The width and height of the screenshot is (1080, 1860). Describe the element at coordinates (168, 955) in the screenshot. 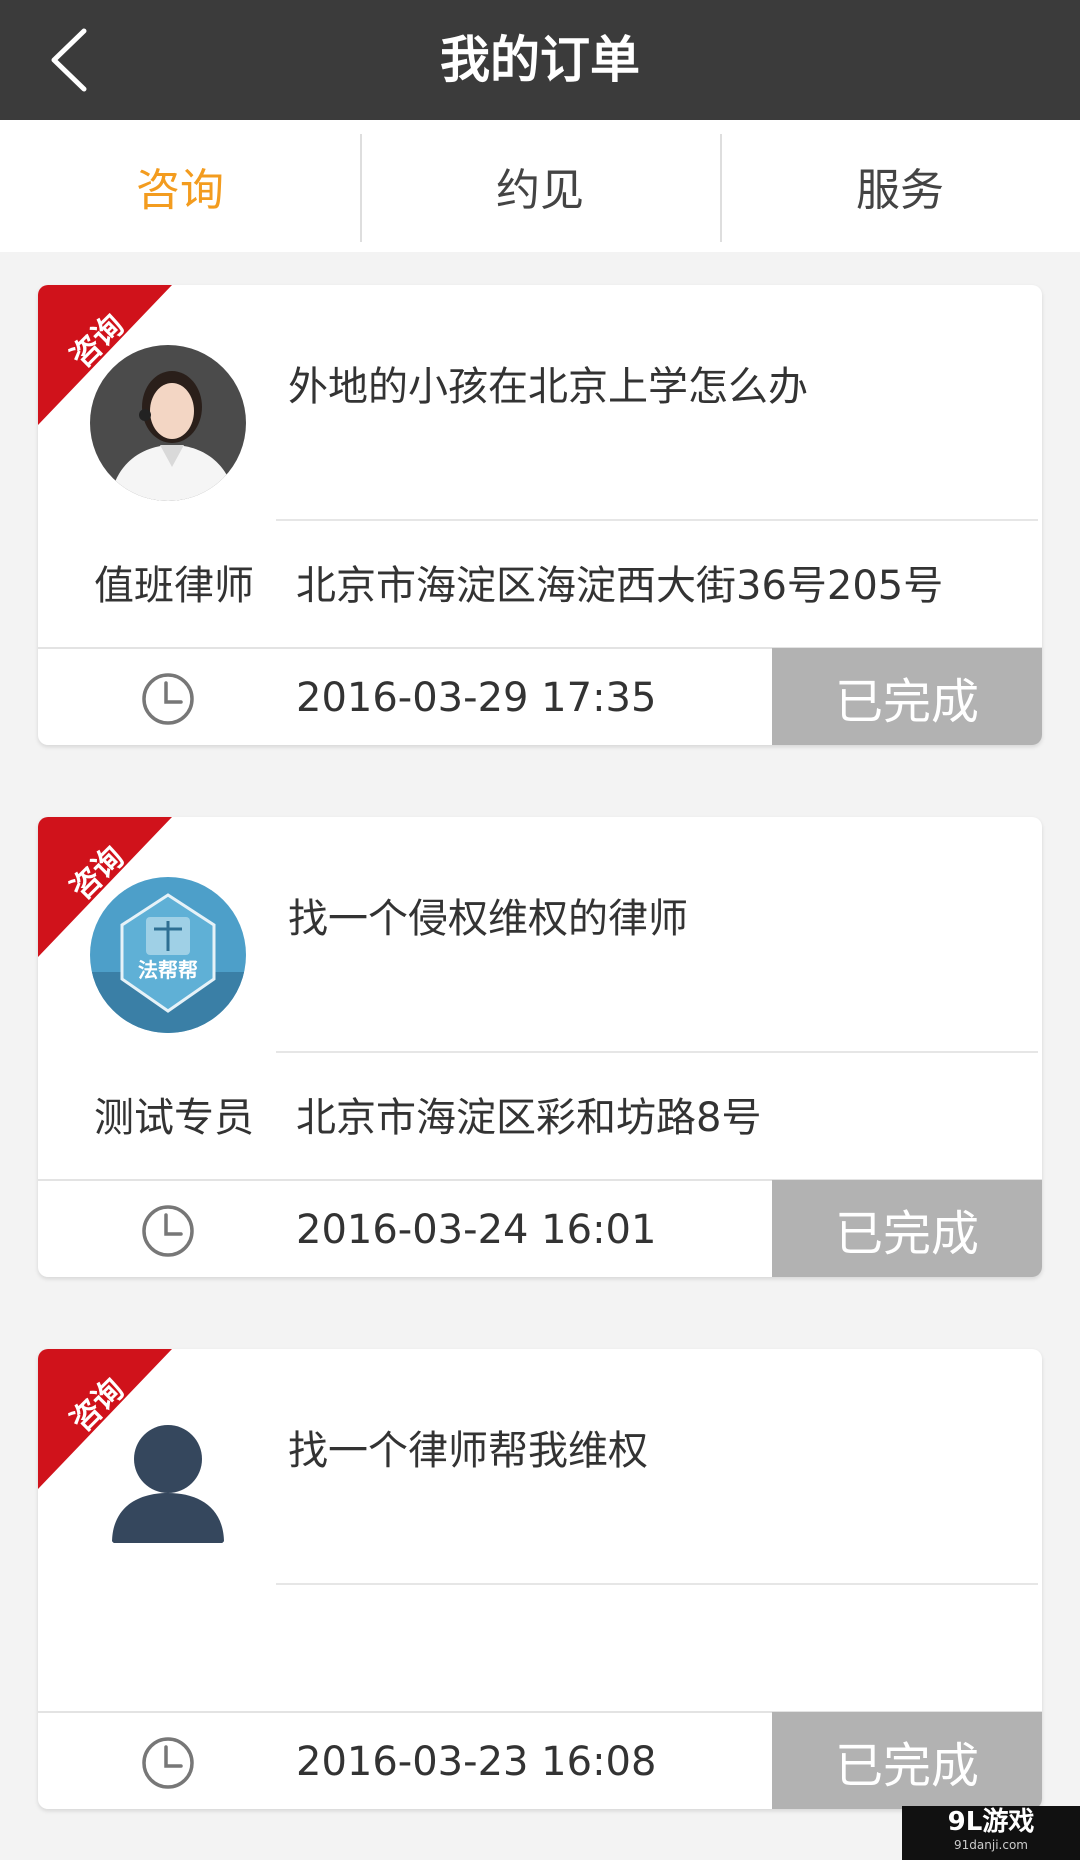

I see `avatar: 法帮帮` at that location.